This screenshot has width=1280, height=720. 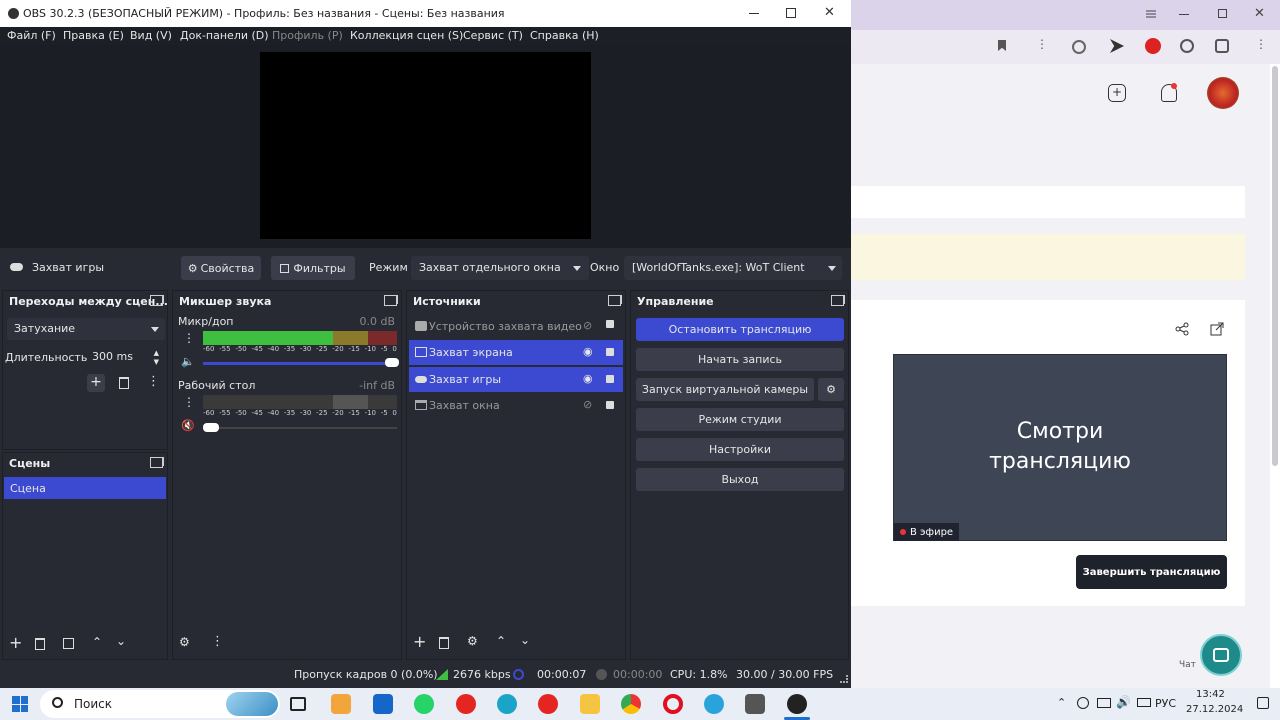 I want to click on more-icon: ⋮, so click(x=1042, y=44).